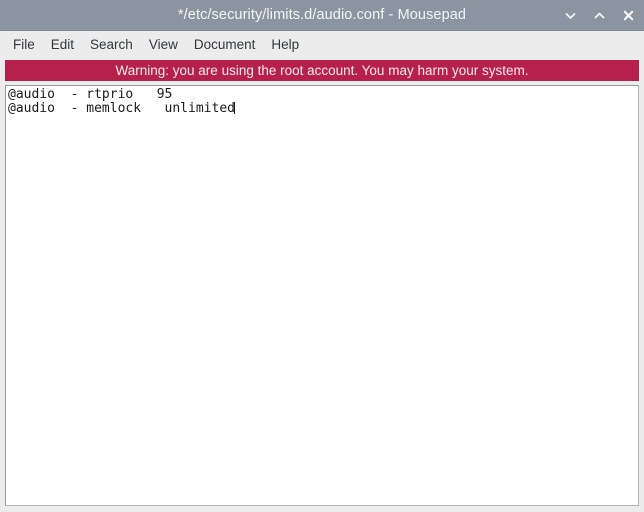 The image size is (644, 512). Describe the element at coordinates (628, 15) in the screenshot. I see `close-button` at that location.